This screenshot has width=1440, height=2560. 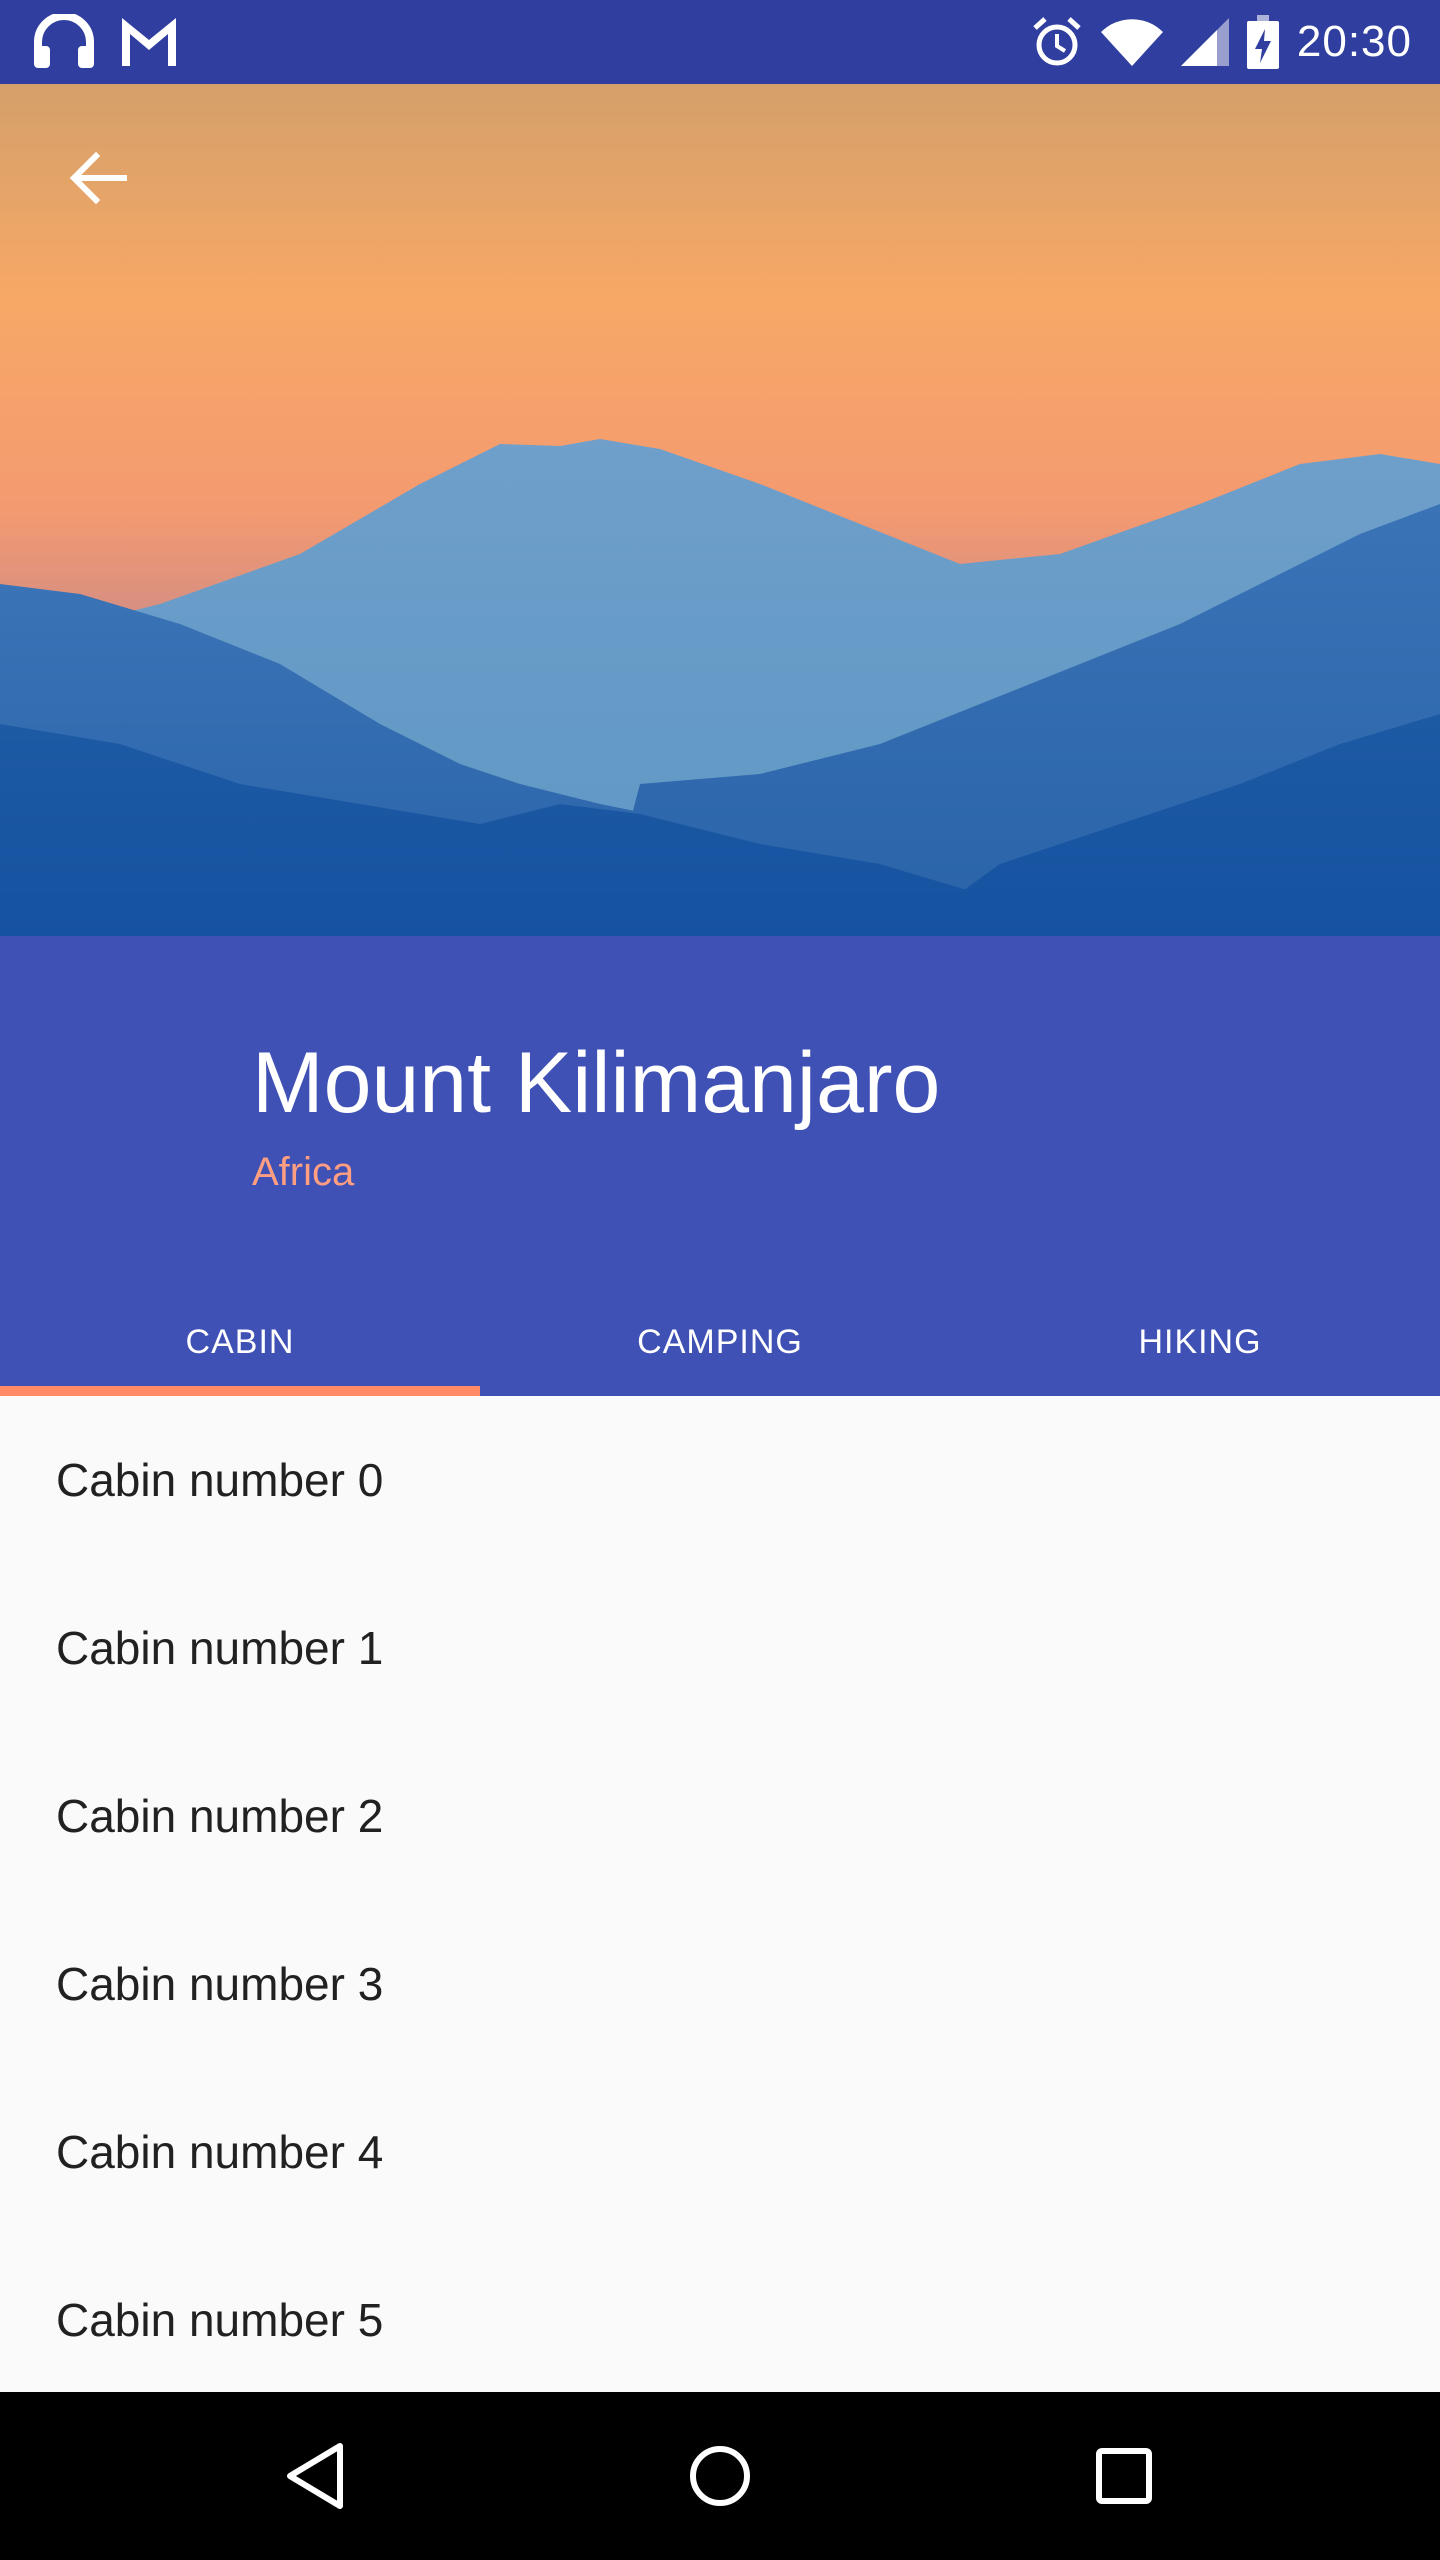 What do you see at coordinates (596, 1083) in the screenshot?
I see `page-title: Mount Kilimanjaro` at bounding box center [596, 1083].